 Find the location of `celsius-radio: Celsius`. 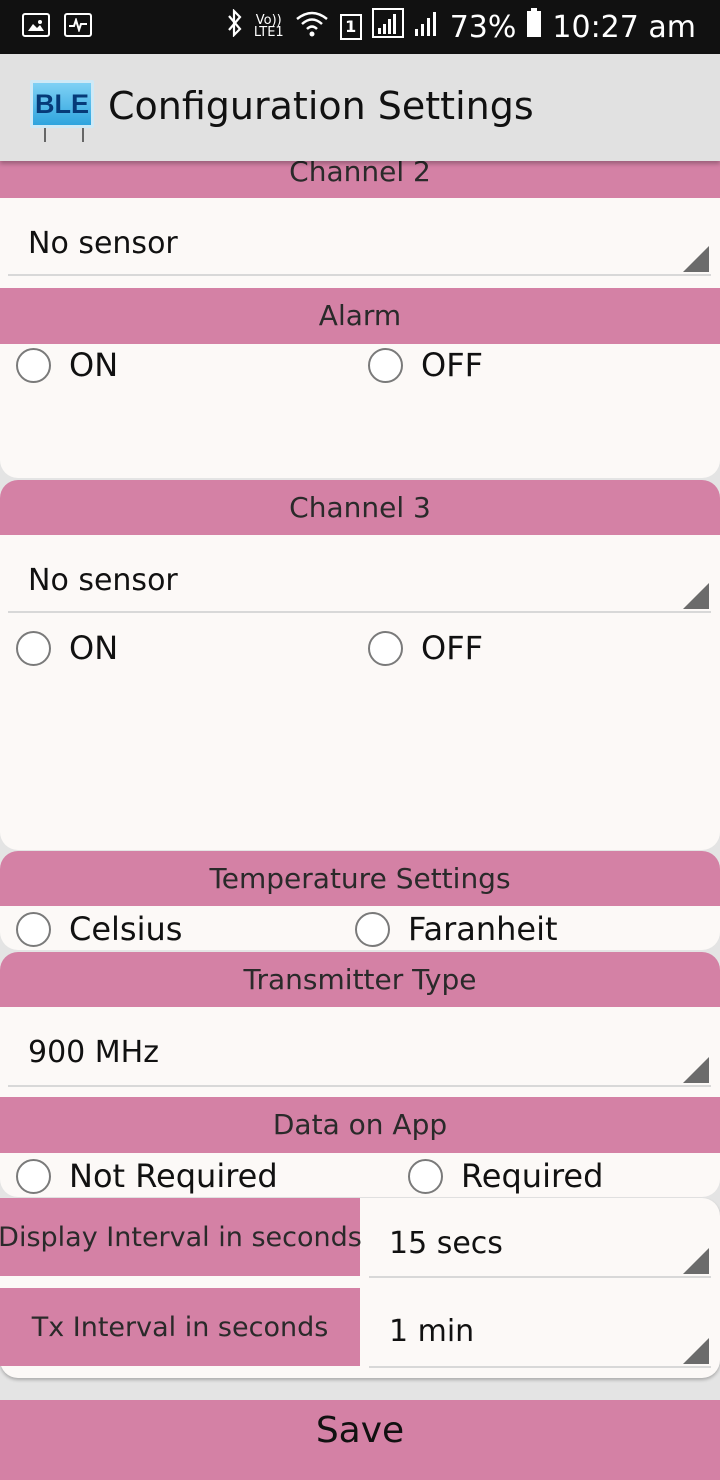

celsius-radio: Celsius is located at coordinates (99, 929).